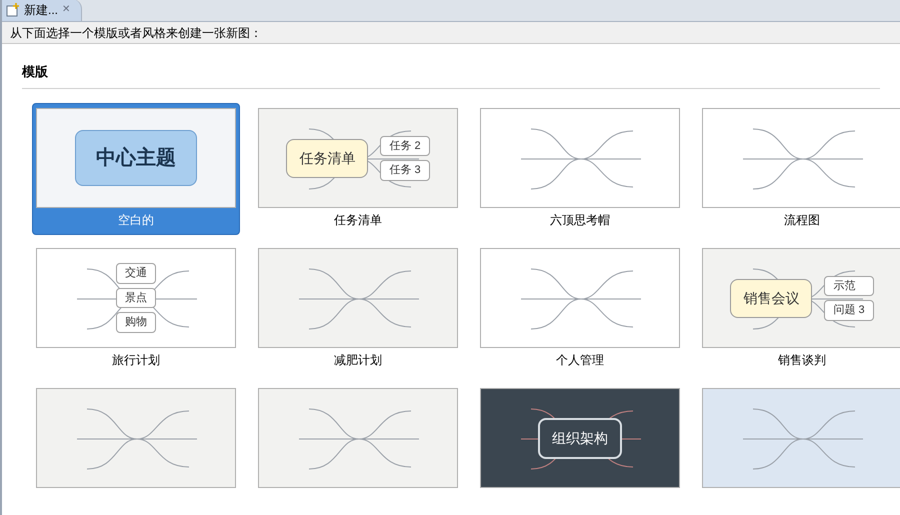  Describe the element at coordinates (405, 146) in the screenshot. I see `subtopic: 任务 2` at that location.